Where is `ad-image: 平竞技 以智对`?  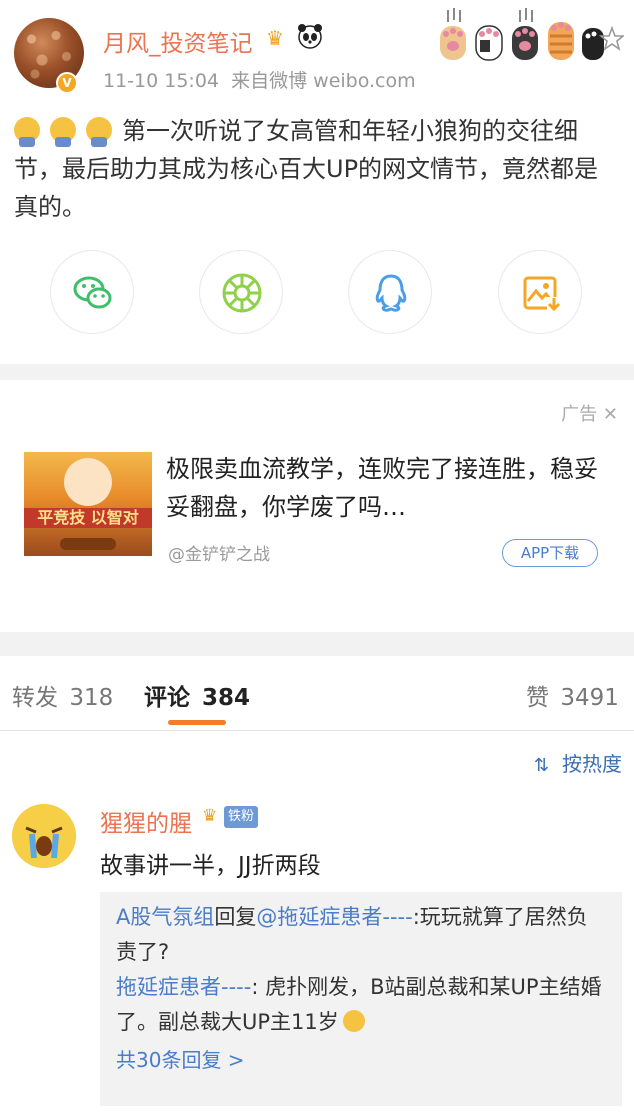
ad-image: 平竞技 以智对 is located at coordinates (88, 504).